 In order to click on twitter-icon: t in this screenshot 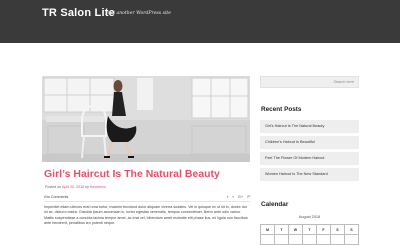, I will do `click(233, 196)`.